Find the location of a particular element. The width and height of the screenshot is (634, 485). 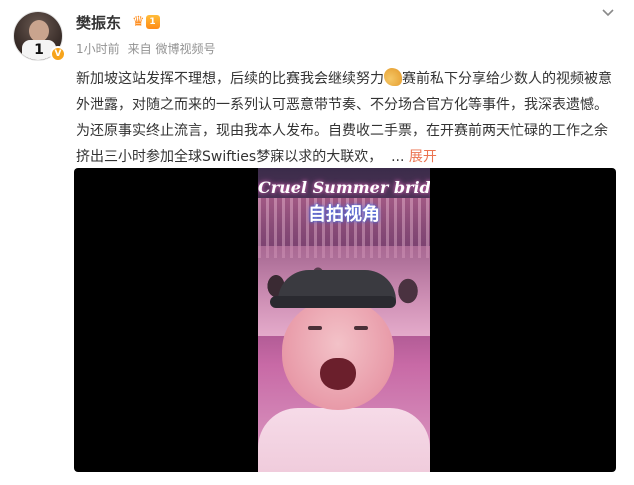

video-overlay-title: Cruel Summer bridge is located at coordinates (344, 187).